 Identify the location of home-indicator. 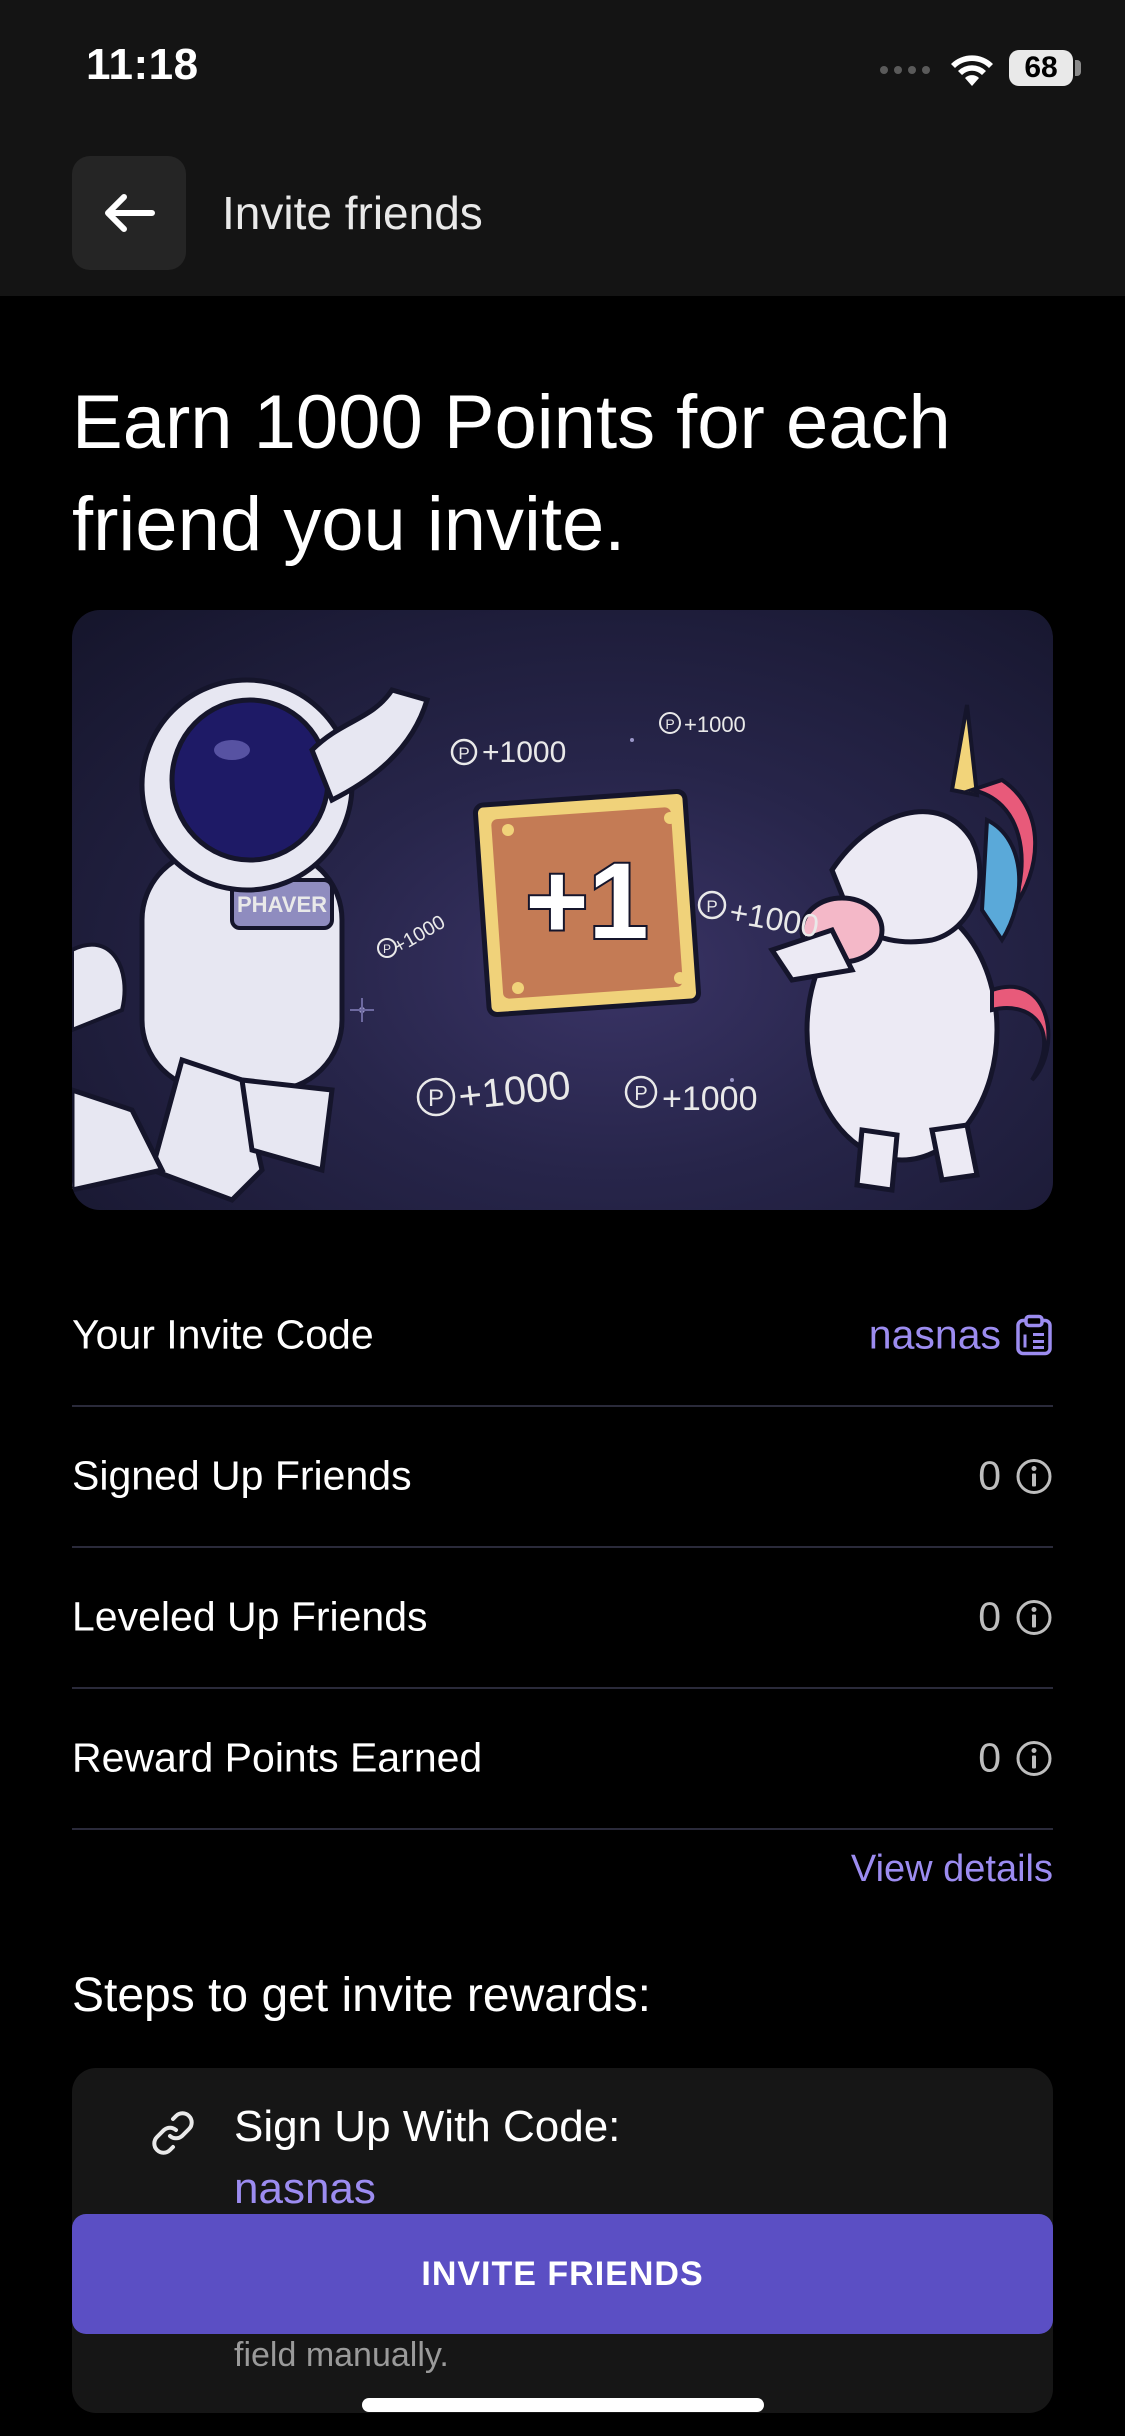
(563, 2405).